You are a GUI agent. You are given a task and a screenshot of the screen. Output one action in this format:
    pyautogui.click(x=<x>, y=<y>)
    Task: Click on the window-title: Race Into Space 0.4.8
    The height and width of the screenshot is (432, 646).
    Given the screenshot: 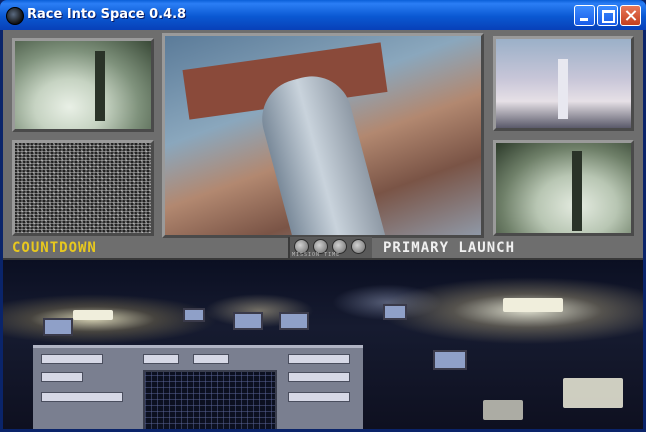 What is the action you would take?
    pyautogui.click(x=107, y=14)
    